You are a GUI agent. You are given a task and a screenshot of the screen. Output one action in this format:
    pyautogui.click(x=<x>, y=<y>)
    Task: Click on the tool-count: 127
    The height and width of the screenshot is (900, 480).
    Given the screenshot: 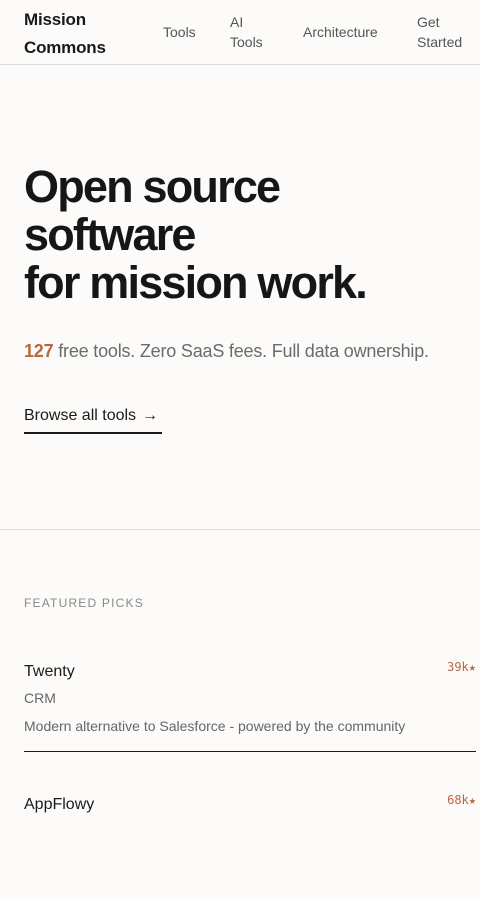 What is the action you would take?
    pyautogui.click(x=39, y=351)
    